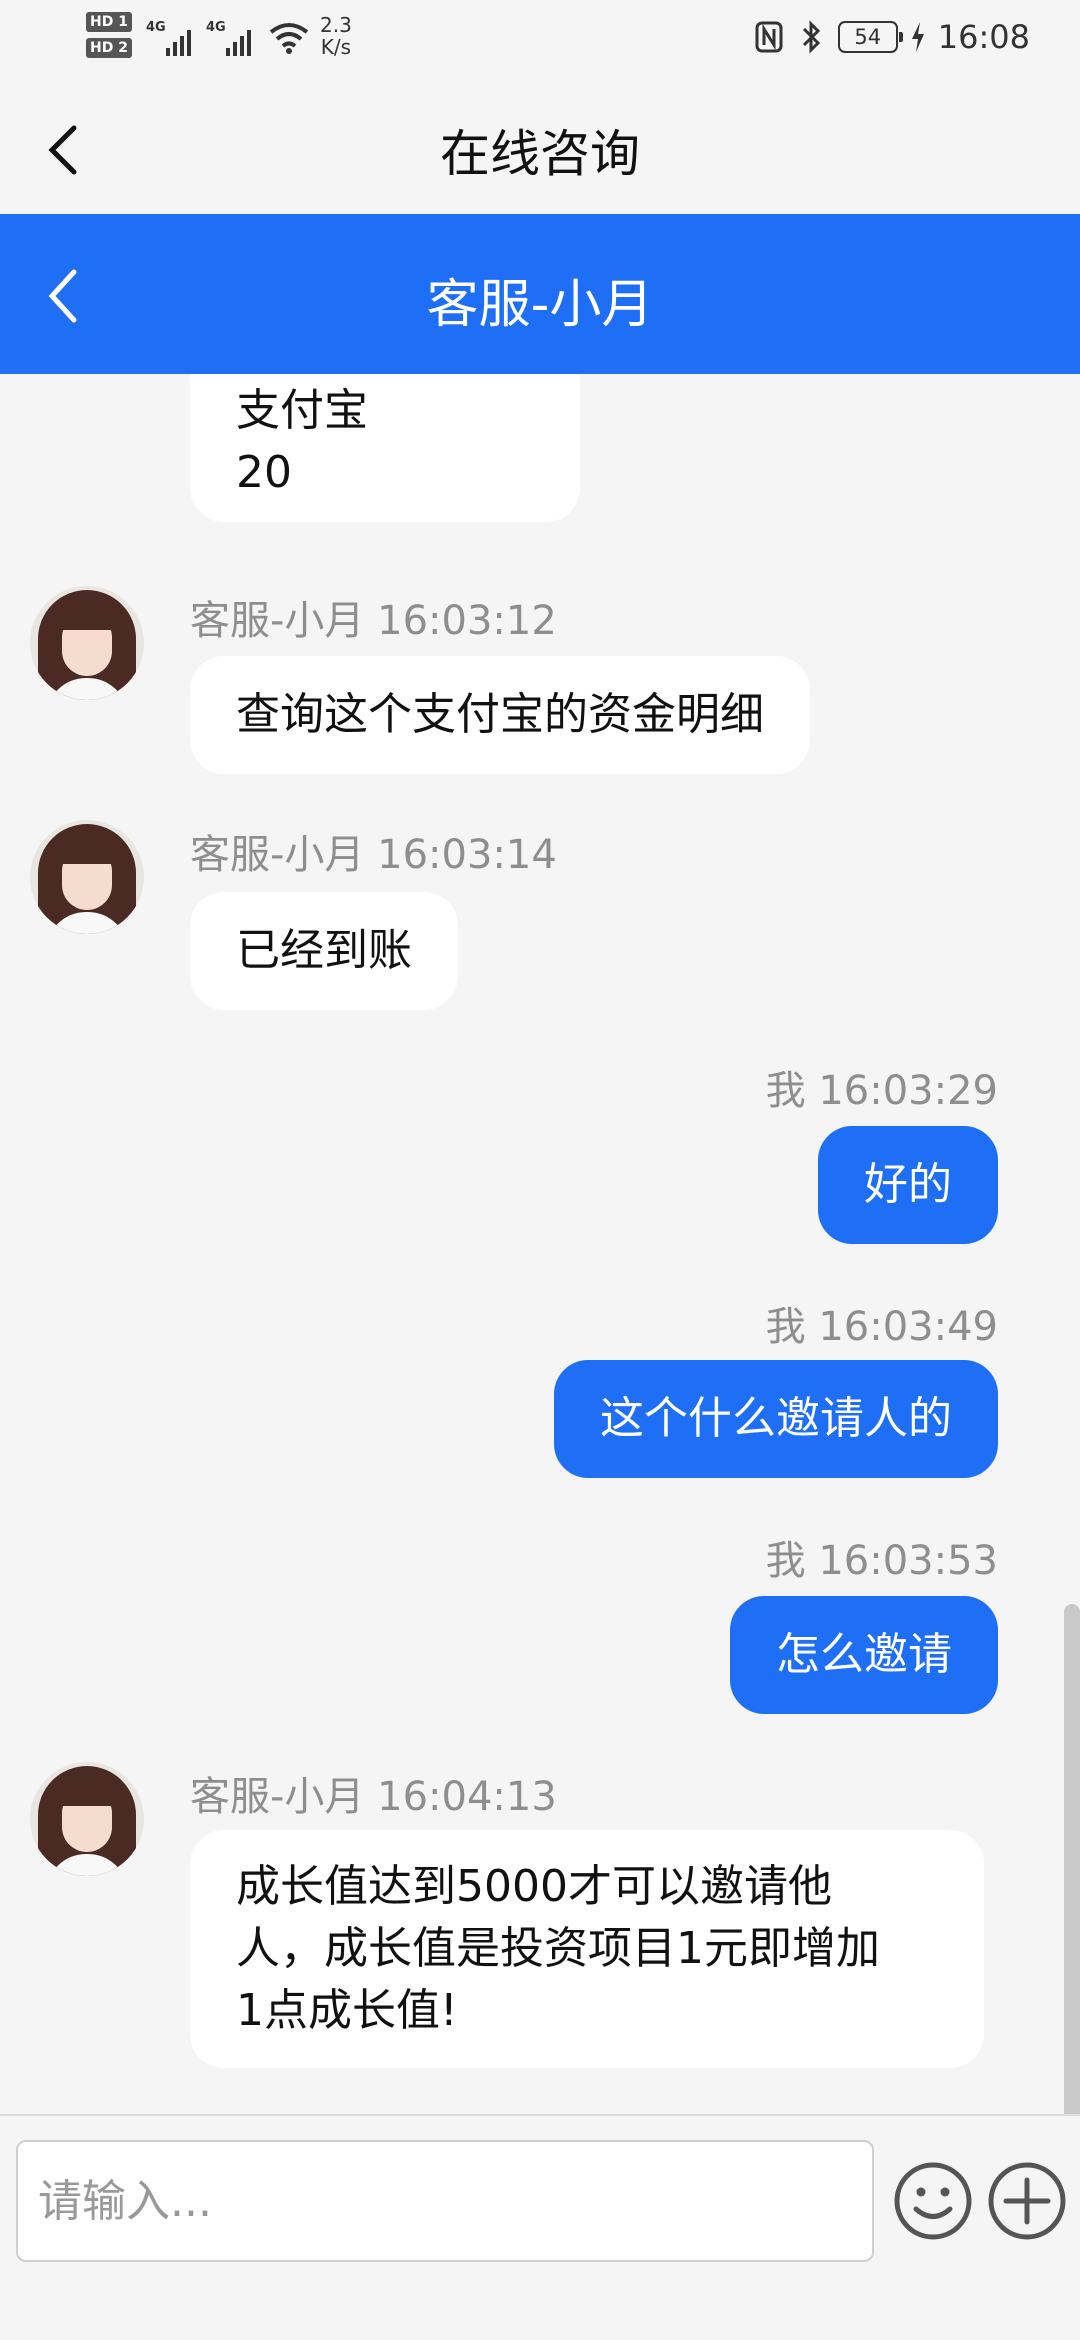  I want to click on message-time: 16:03:12, so click(467, 621).